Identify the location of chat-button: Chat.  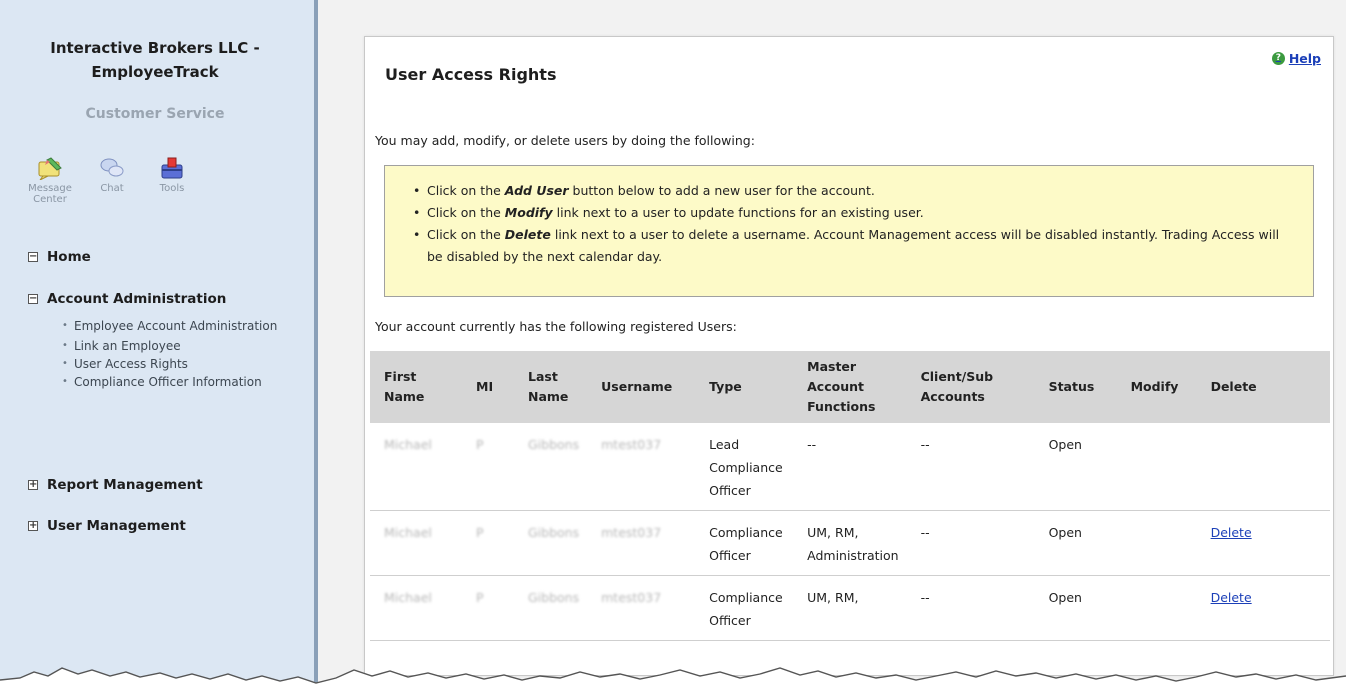
(112, 175).